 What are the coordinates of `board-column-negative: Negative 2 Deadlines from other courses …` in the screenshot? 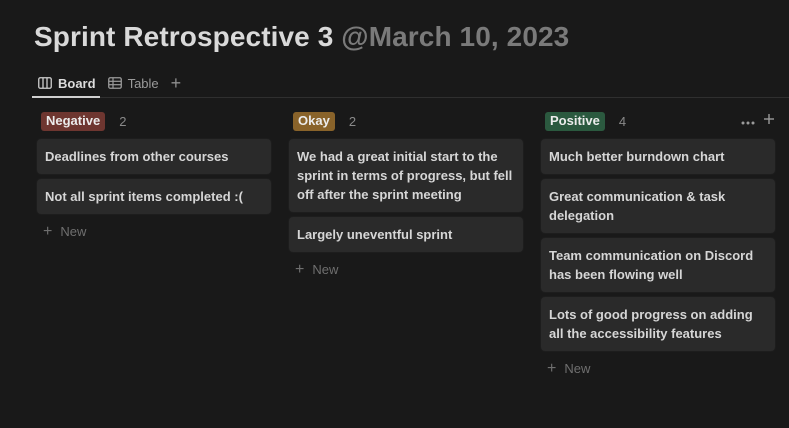 It's located at (154, 174).